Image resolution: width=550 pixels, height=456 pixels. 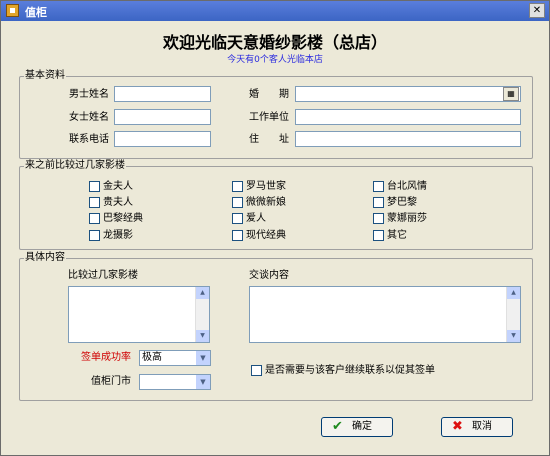 What do you see at coordinates (482, 426) in the screenshot?
I see `cancel-button-label: 取消` at bounding box center [482, 426].